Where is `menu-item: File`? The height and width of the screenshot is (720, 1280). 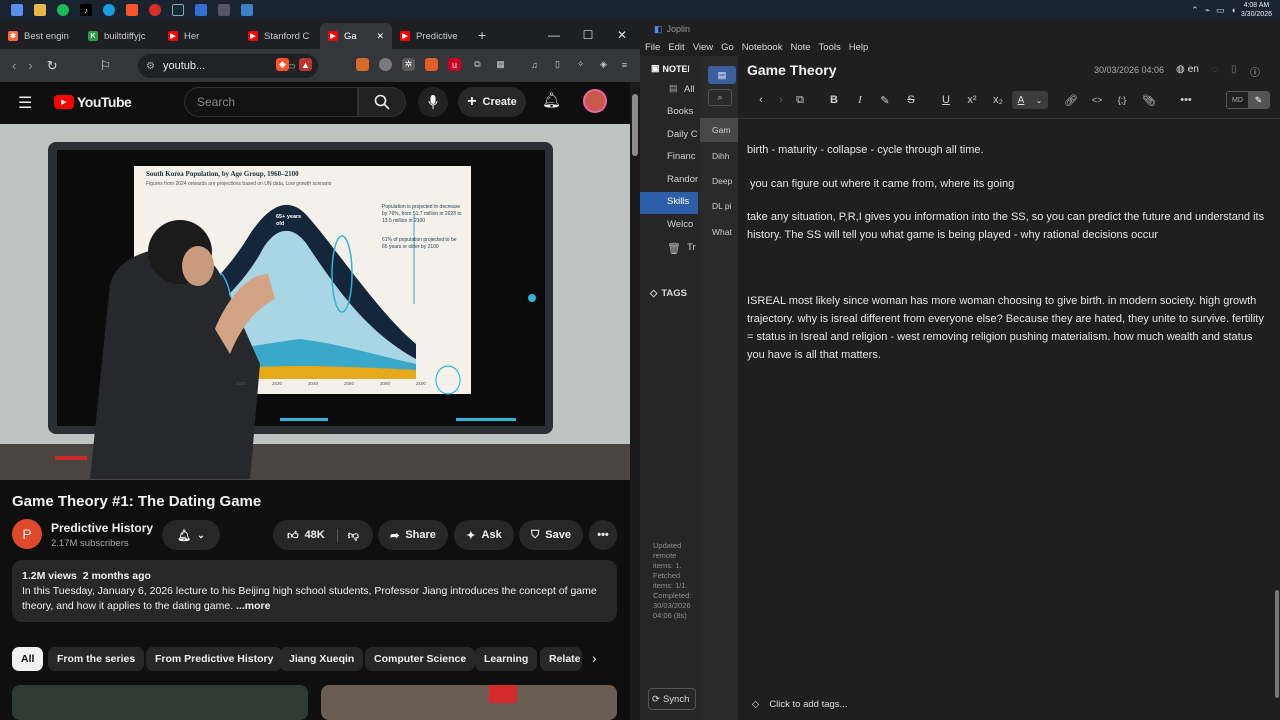 menu-item: File is located at coordinates (652, 47).